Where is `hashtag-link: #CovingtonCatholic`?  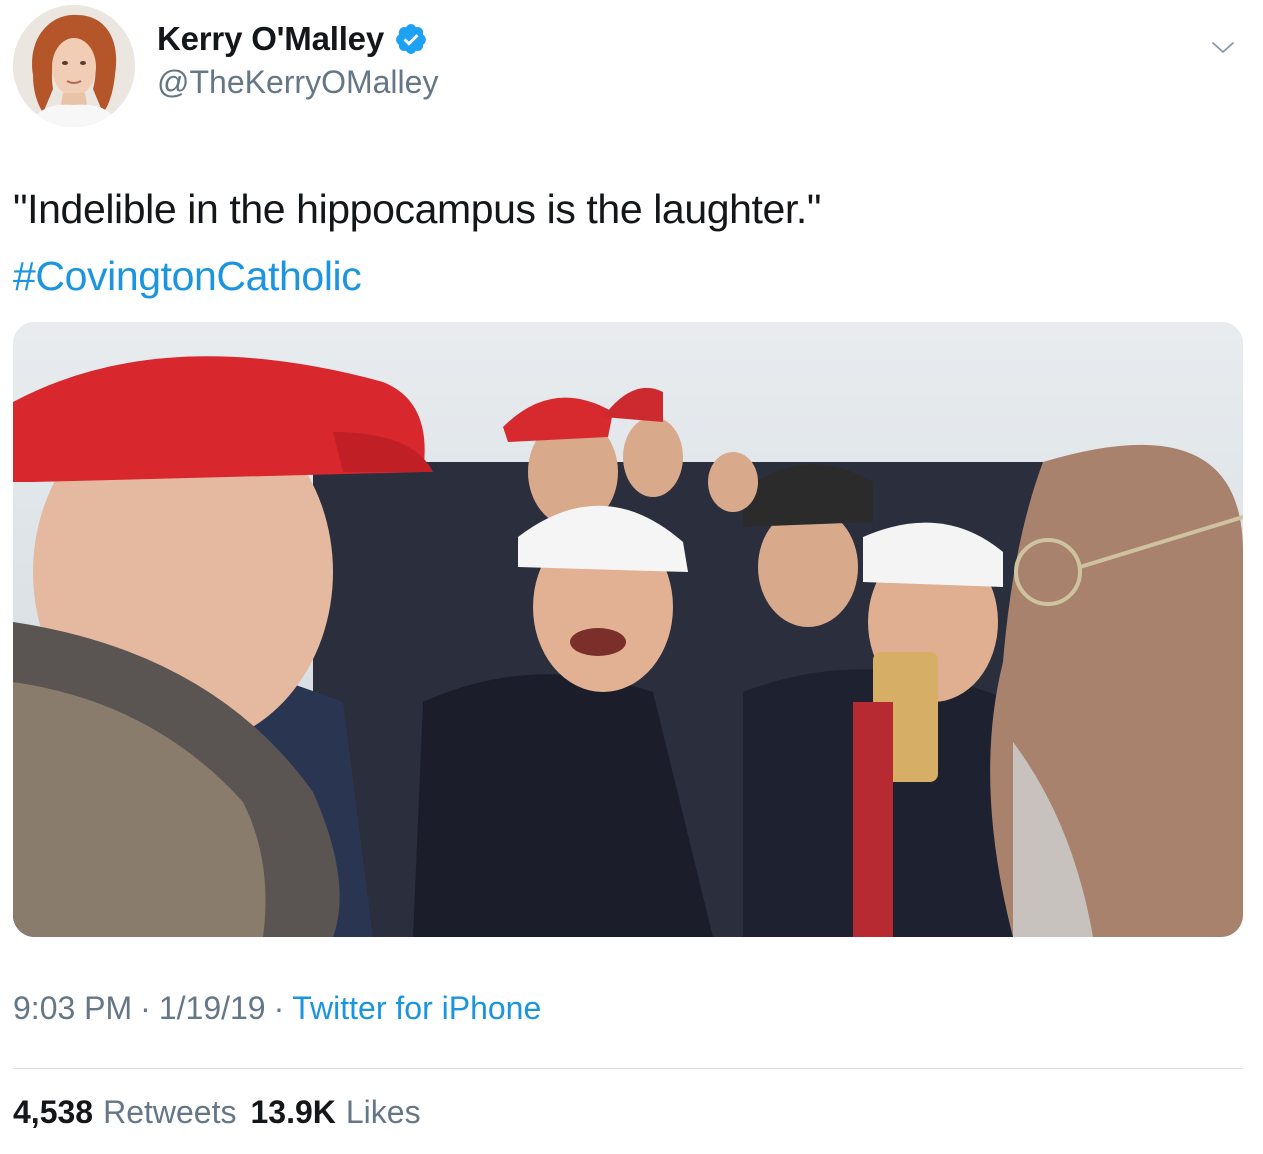 hashtag-link: #CovingtonCatholic is located at coordinates (187, 276).